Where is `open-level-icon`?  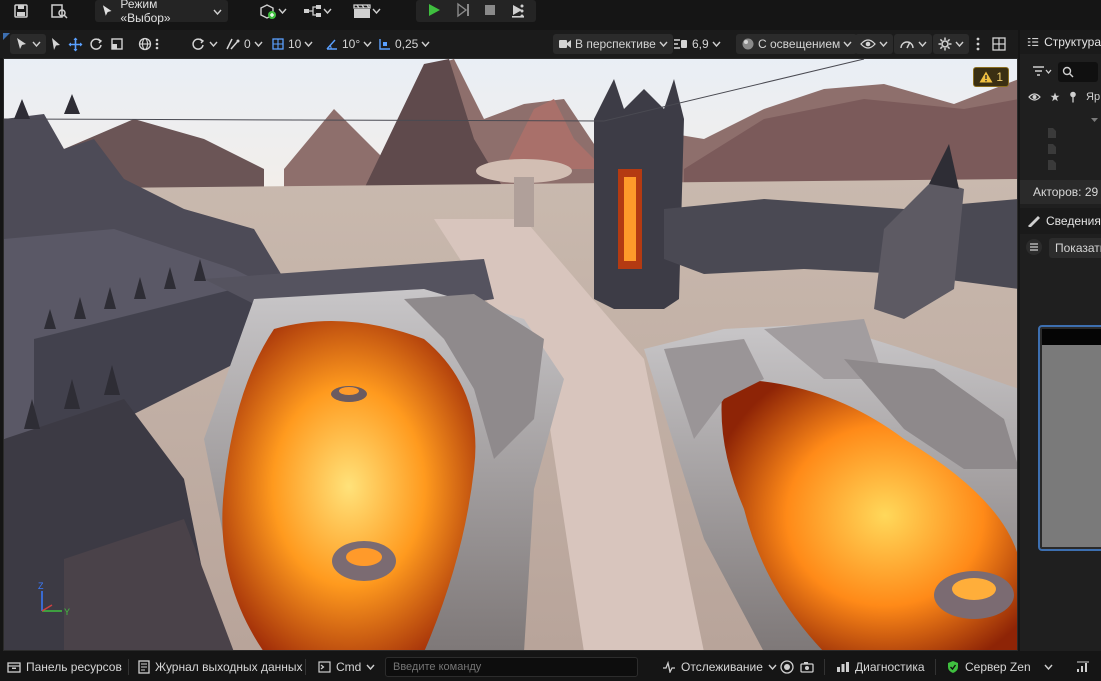
open-level-icon is located at coordinates (59, 11).